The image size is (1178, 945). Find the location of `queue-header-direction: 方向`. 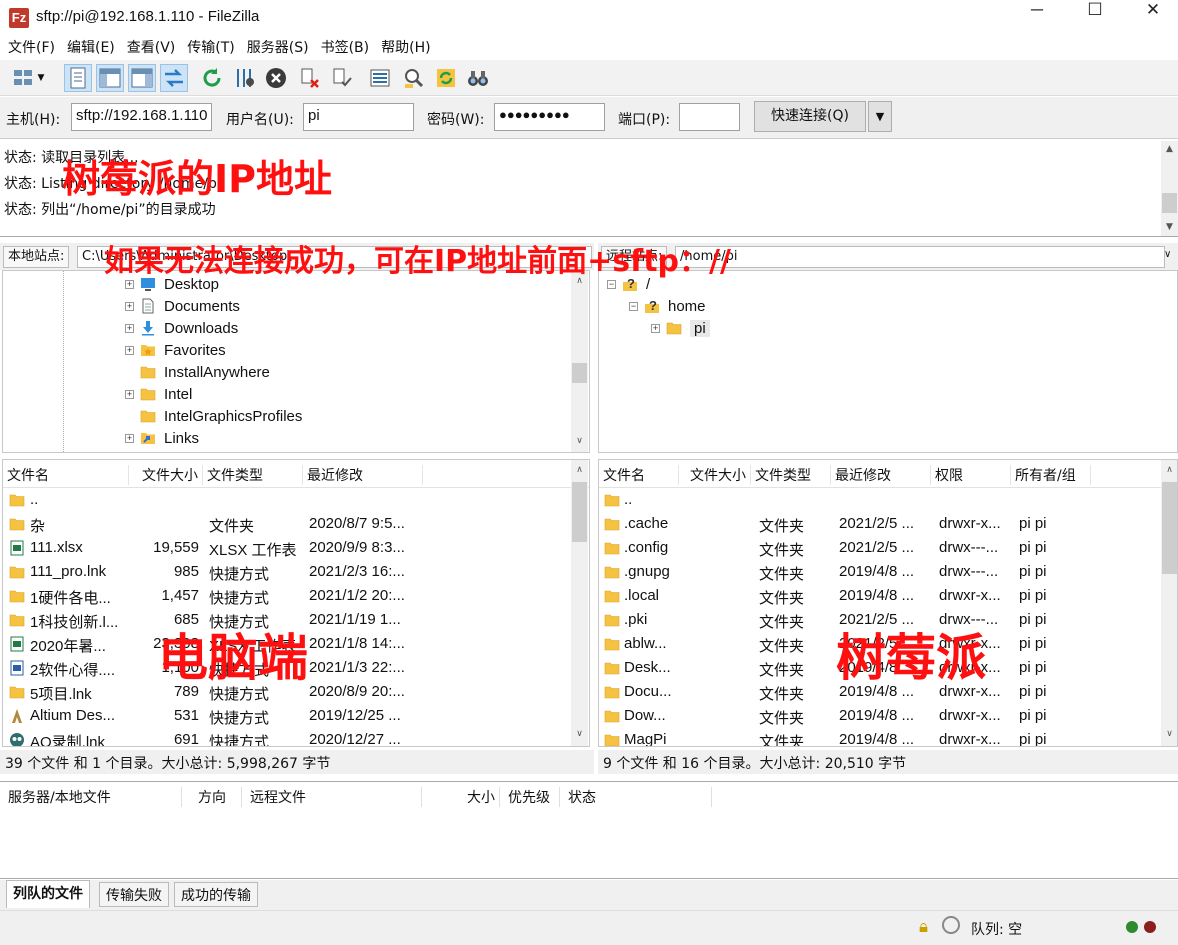

queue-header-direction: 方向 is located at coordinates (212, 797).